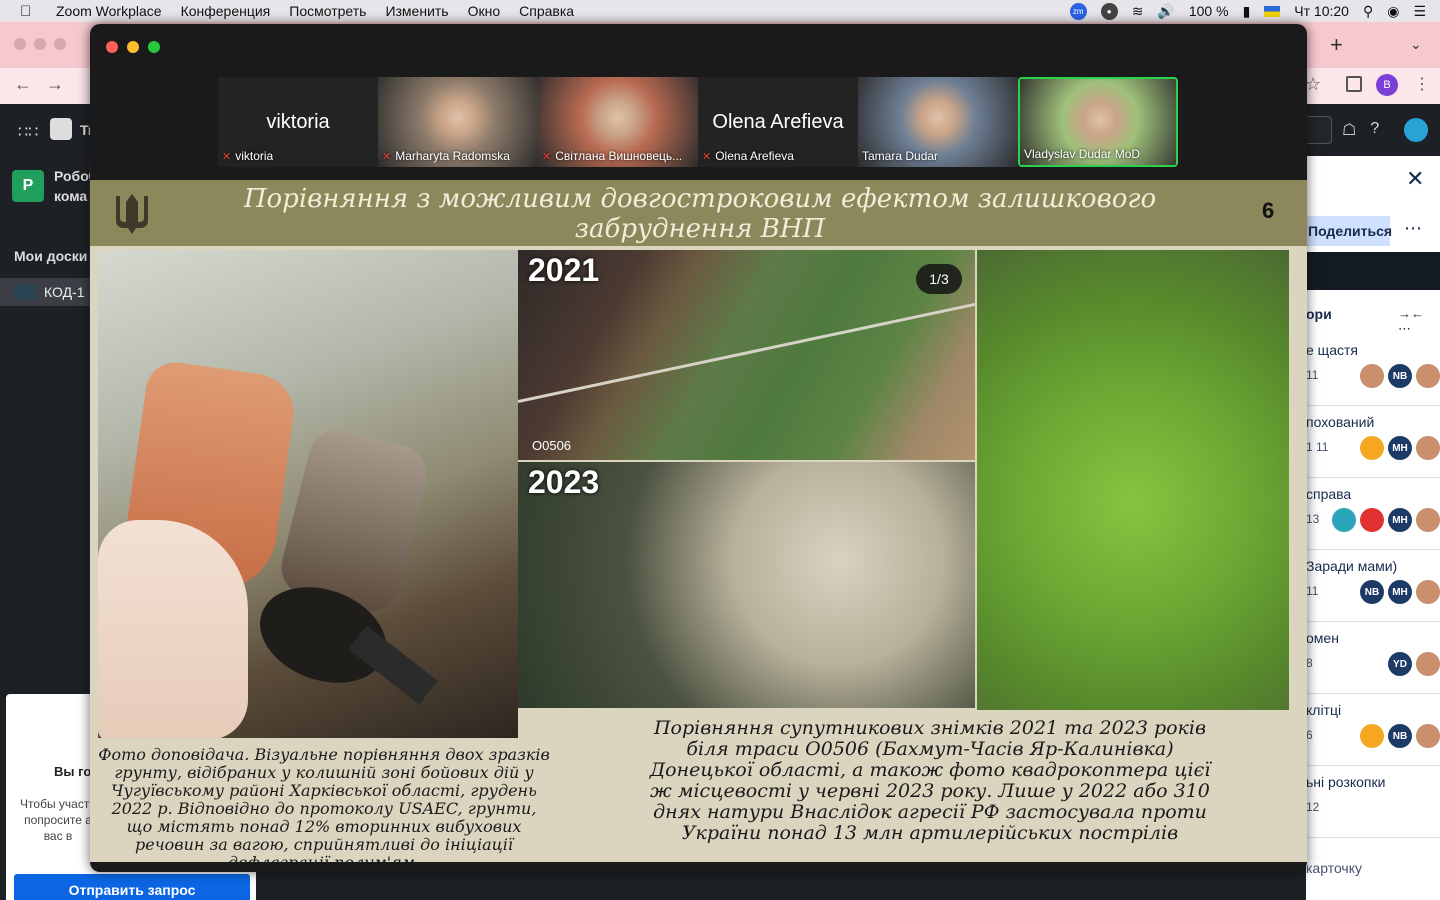 The height and width of the screenshot is (900, 1440). What do you see at coordinates (133, 47) in the screenshot?
I see `minimize-window-icon` at bounding box center [133, 47].